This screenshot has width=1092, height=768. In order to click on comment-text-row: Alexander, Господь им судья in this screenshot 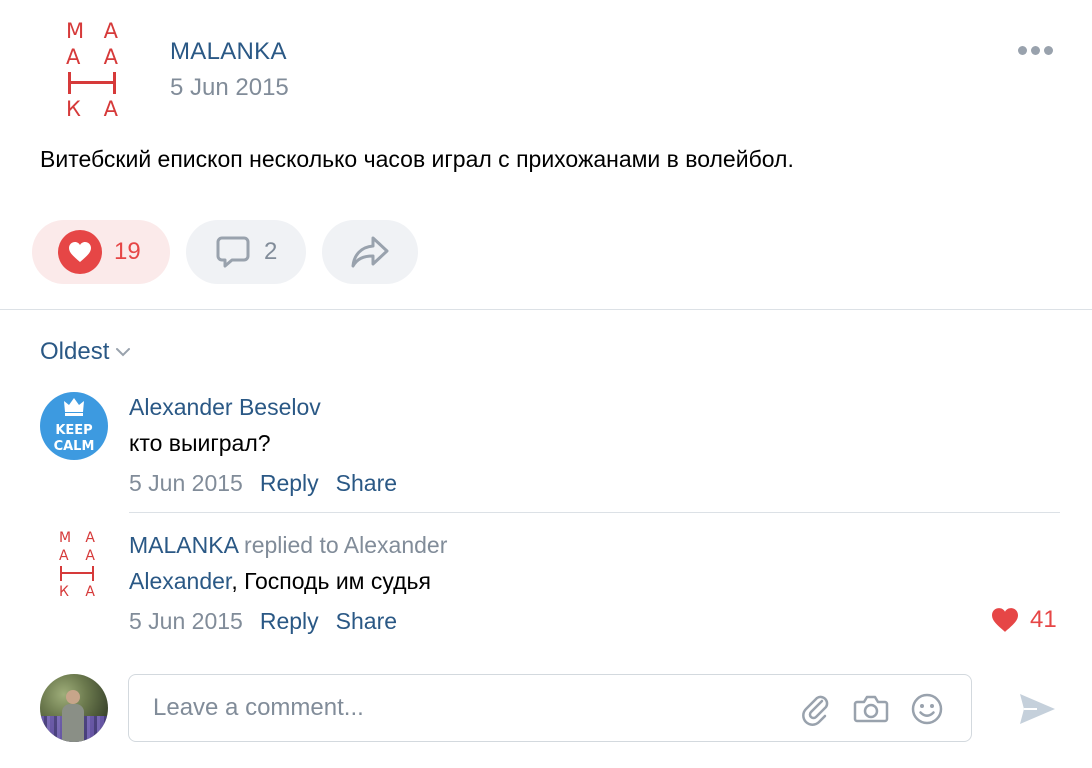, I will do `click(280, 581)`.